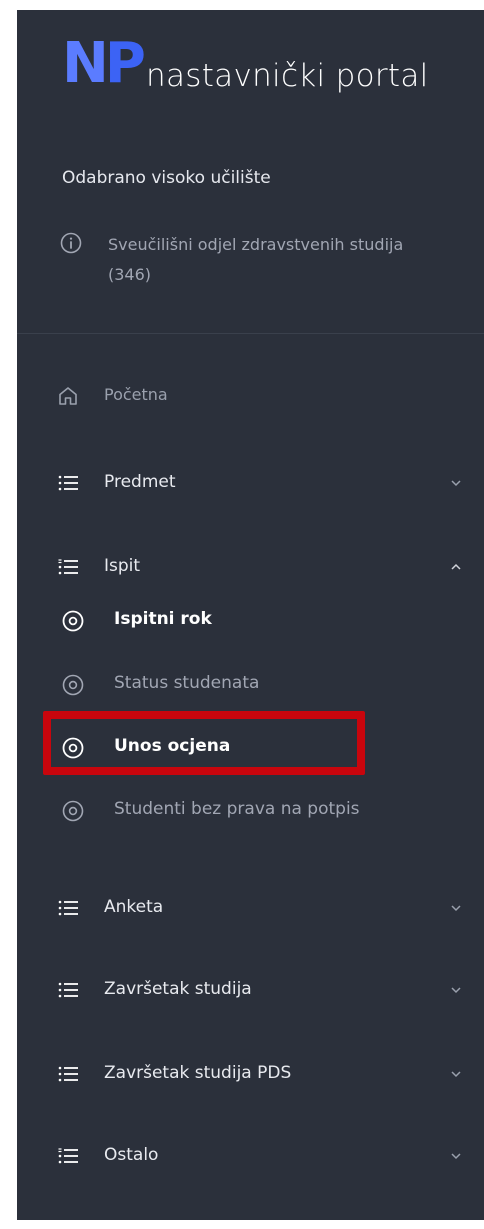  Describe the element at coordinates (250, 396) in the screenshot. I see `nav-item-home: Početna` at that location.